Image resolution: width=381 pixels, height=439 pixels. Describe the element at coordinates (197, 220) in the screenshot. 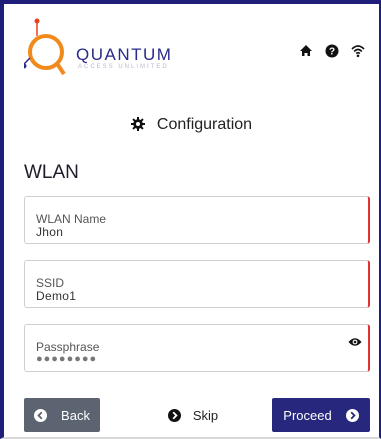

I see `wlan-name-field: WLAN Name Jhon` at that location.